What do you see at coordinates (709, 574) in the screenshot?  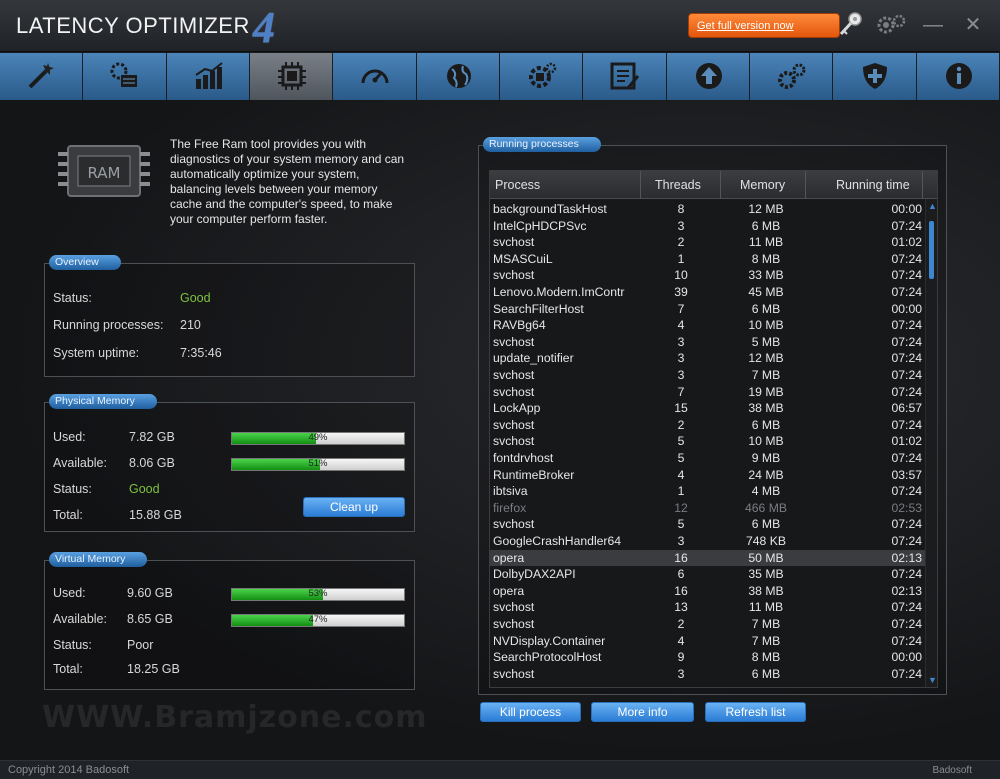 I see `process-row: DolbyDAX2API 6 35 MB 07:24` at bounding box center [709, 574].